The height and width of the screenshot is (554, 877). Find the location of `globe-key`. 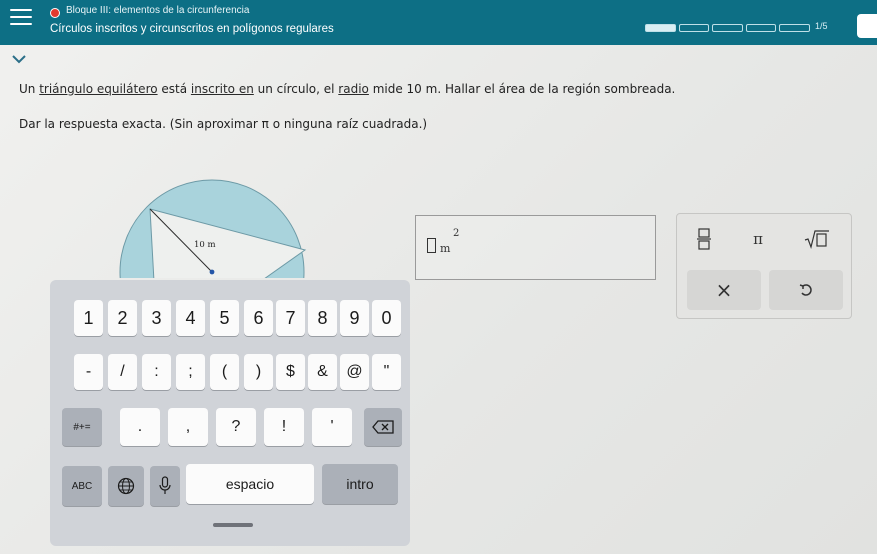

globe-key is located at coordinates (126, 486).